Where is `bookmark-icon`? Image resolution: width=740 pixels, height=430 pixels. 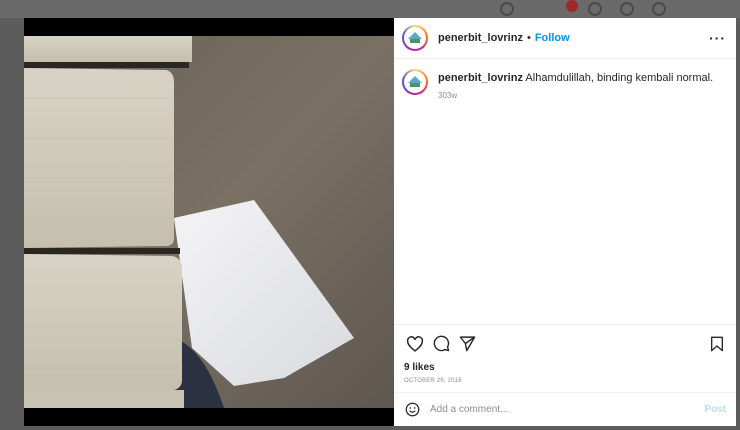
bookmark-icon is located at coordinates (717, 343).